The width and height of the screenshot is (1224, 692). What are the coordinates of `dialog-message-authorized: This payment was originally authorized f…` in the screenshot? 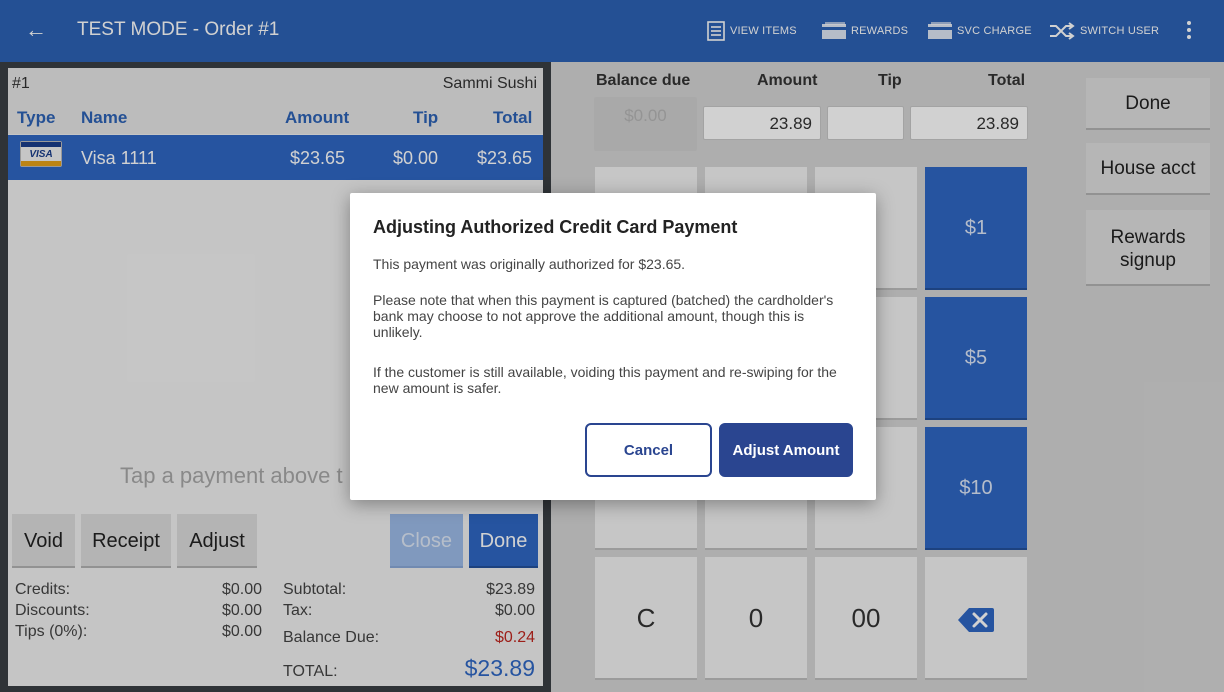 It's located at (529, 264).